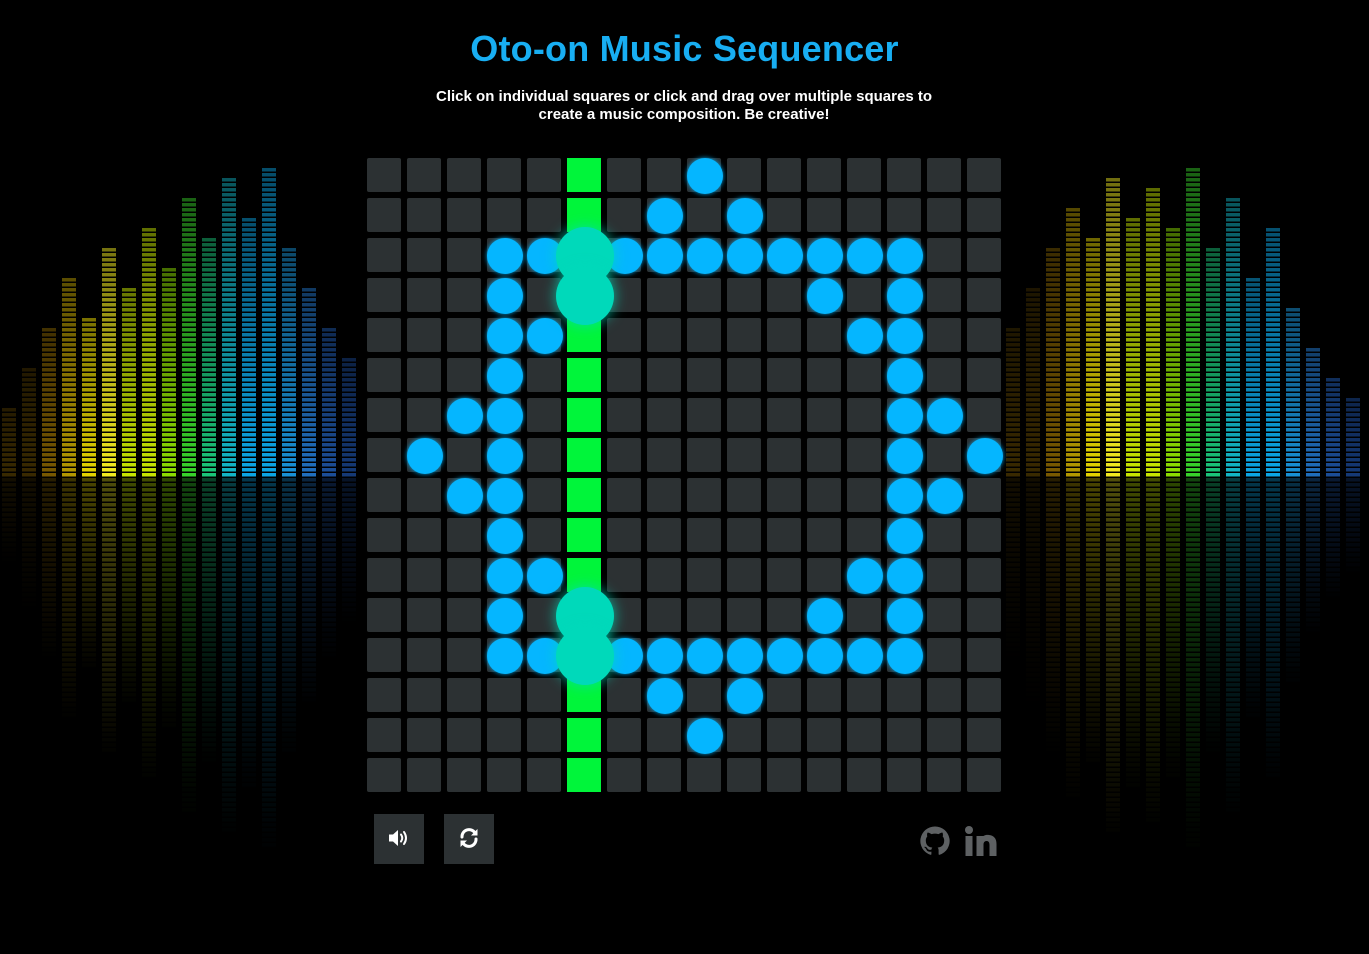 Image resolution: width=1369 pixels, height=954 pixels. What do you see at coordinates (624, 535) in the screenshot?
I see `grid-cell-r9-c6` at bounding box center [624, 535].